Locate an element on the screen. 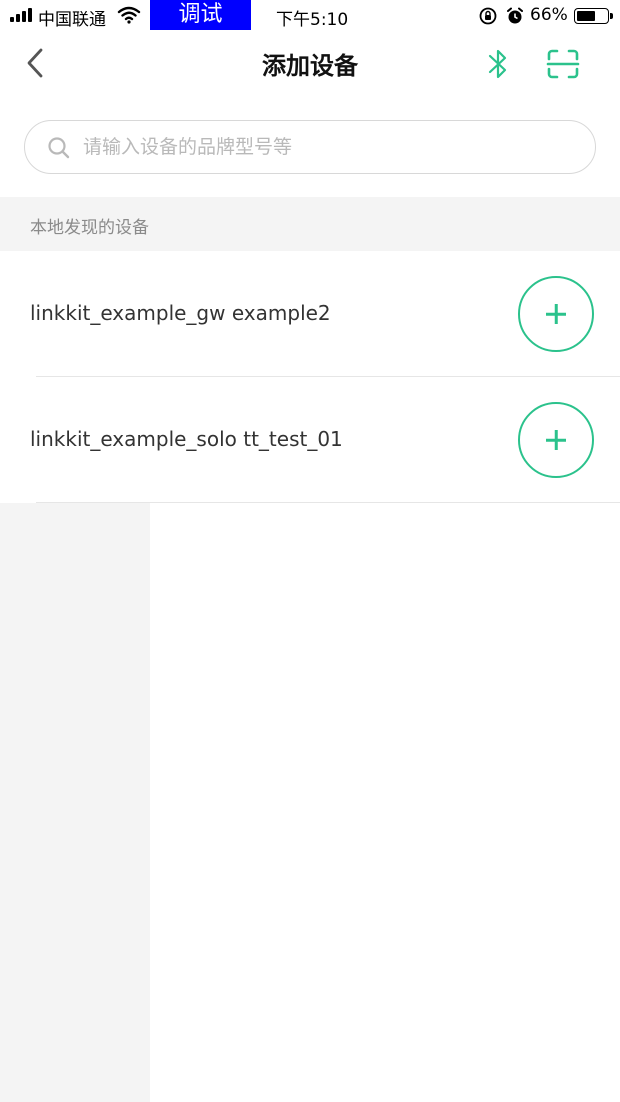 This screenshot has width=620, height=1102. wifi-icon is located at coordinates (129, 15).